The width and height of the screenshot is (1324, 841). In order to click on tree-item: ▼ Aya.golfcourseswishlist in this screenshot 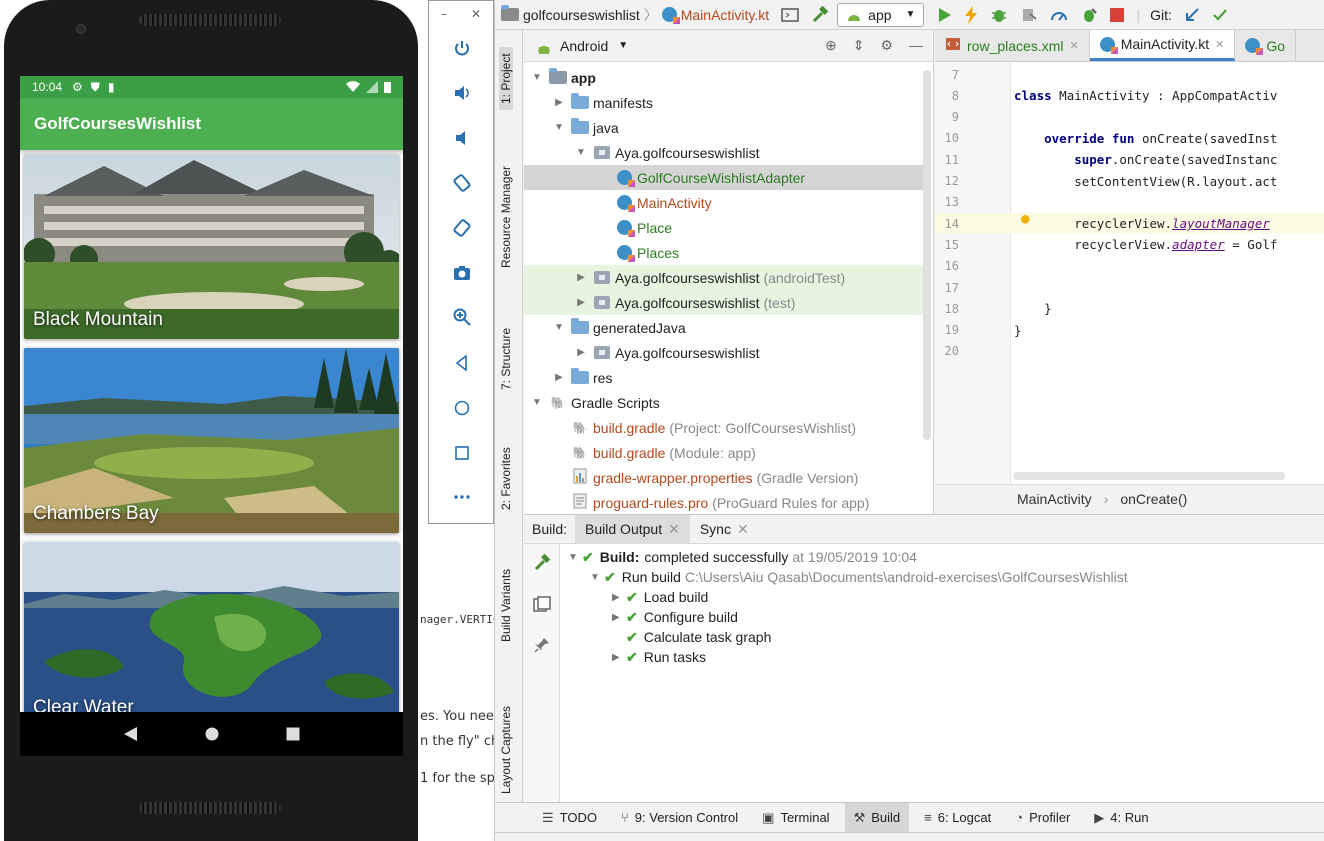, I will do `click(726, 152)`.